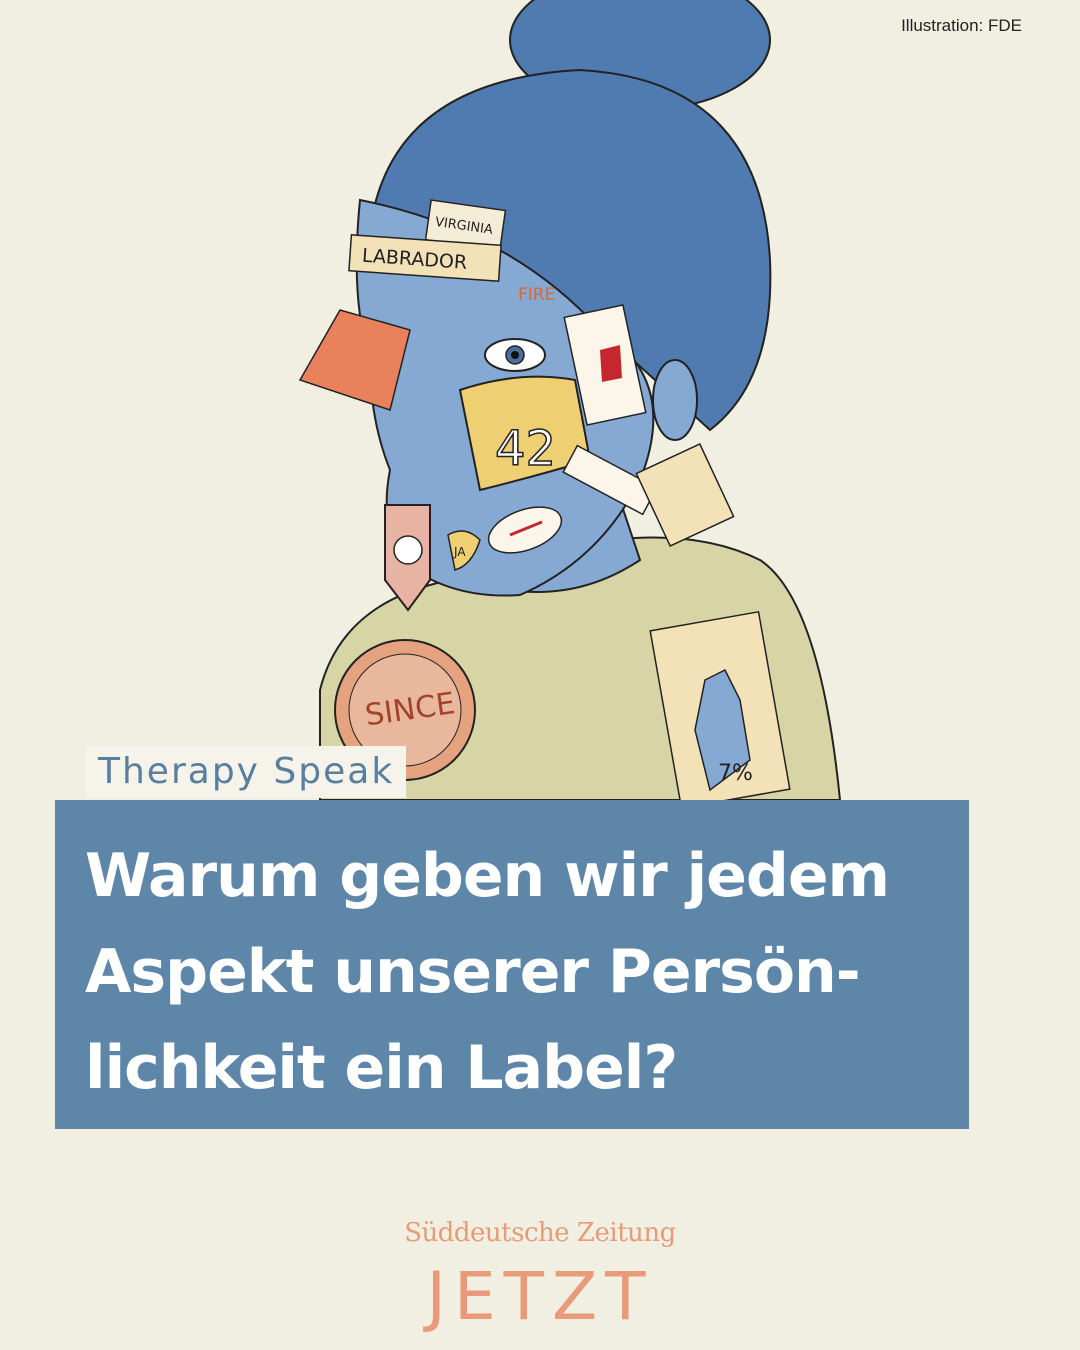 The image size is (1080, 1350). Describe the element at coordinates (473, 972) in the screenshot. I see `headline-line-2: Aspekt unserer Persön-` at that location.